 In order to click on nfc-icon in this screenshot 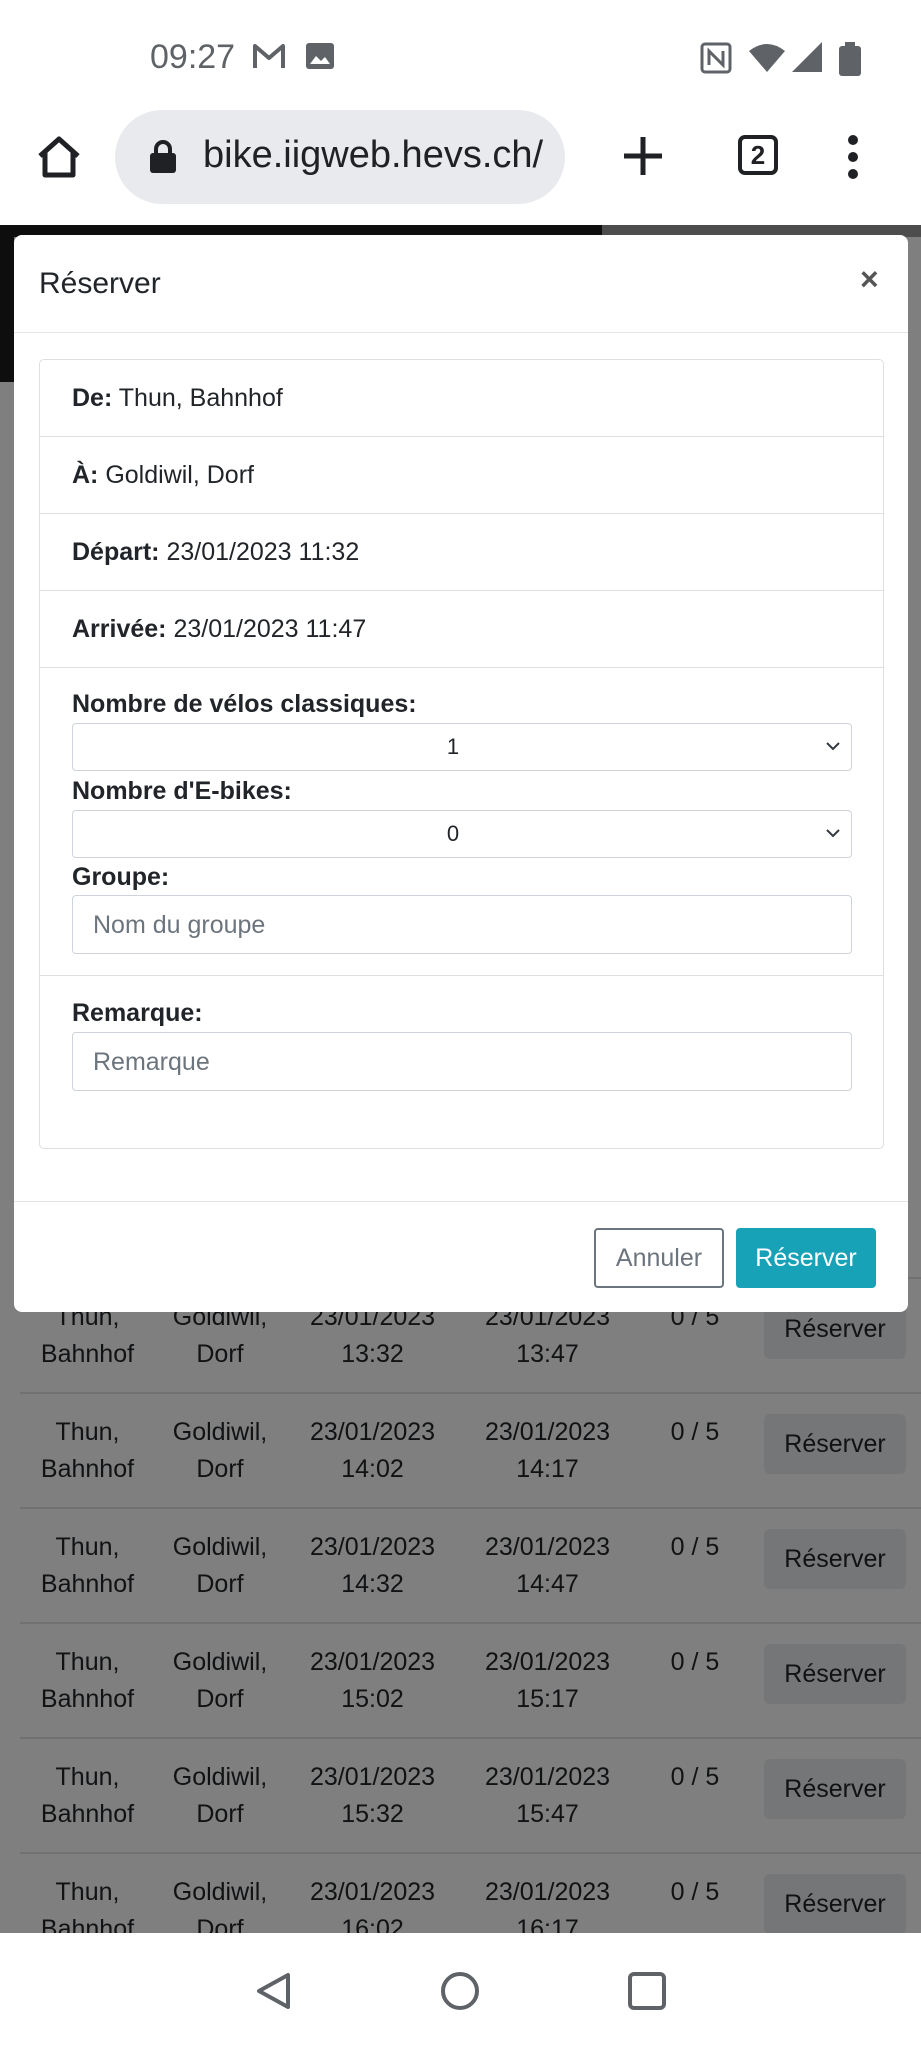, I will do `click(716, 58)`.